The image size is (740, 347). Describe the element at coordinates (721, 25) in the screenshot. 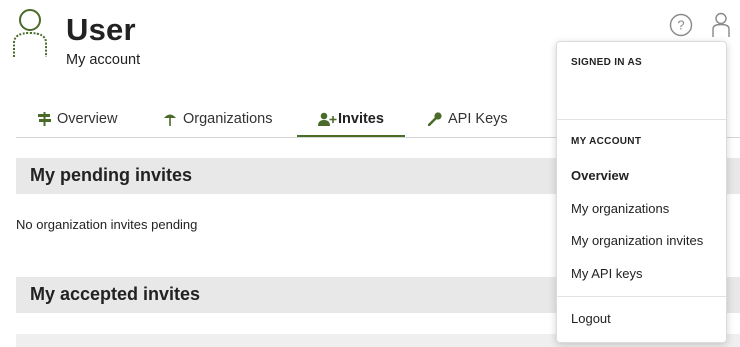

I see `user-icon` at that location.